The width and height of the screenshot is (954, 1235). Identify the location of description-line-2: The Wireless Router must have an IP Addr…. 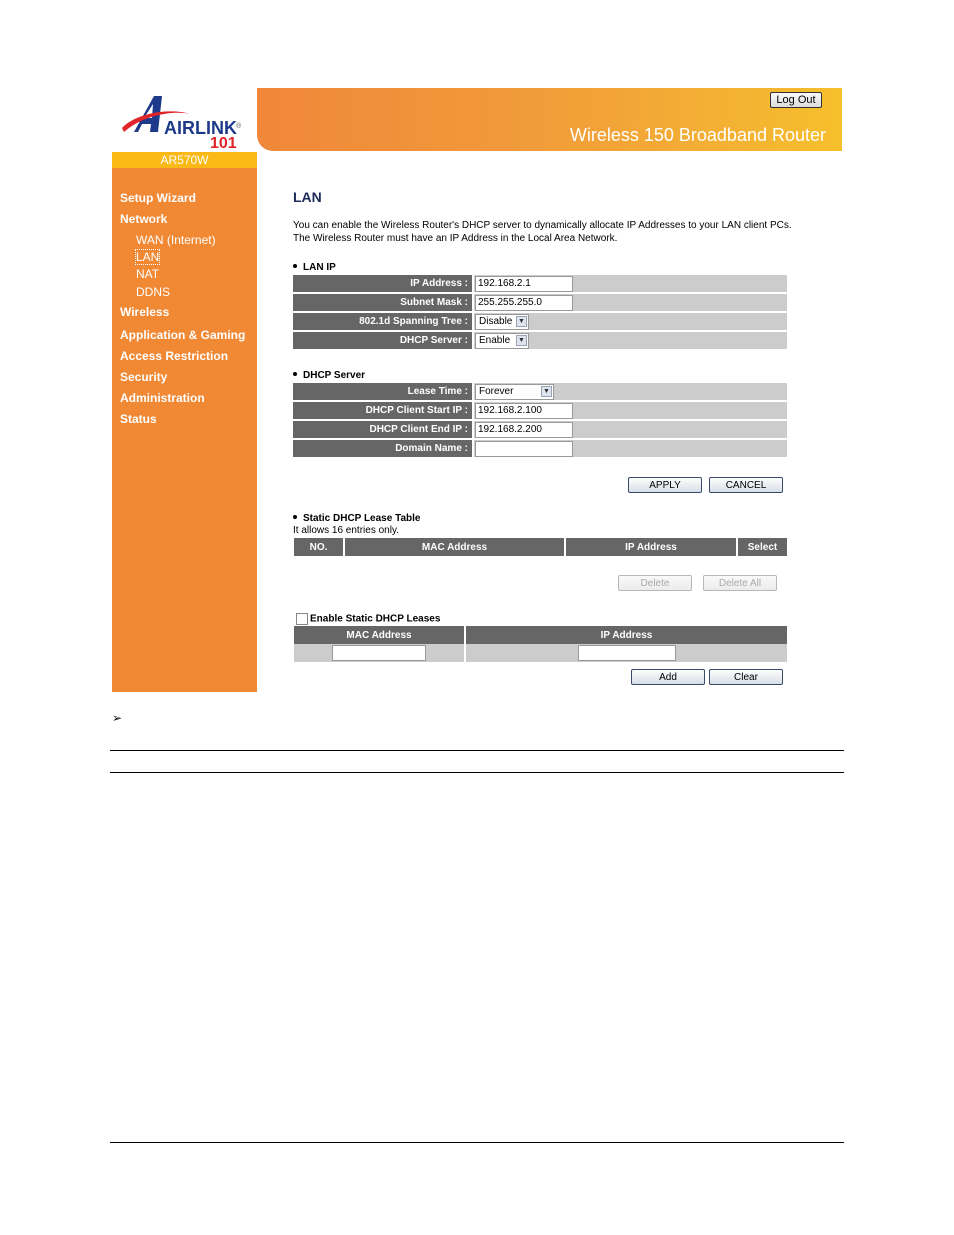
(455, 238).